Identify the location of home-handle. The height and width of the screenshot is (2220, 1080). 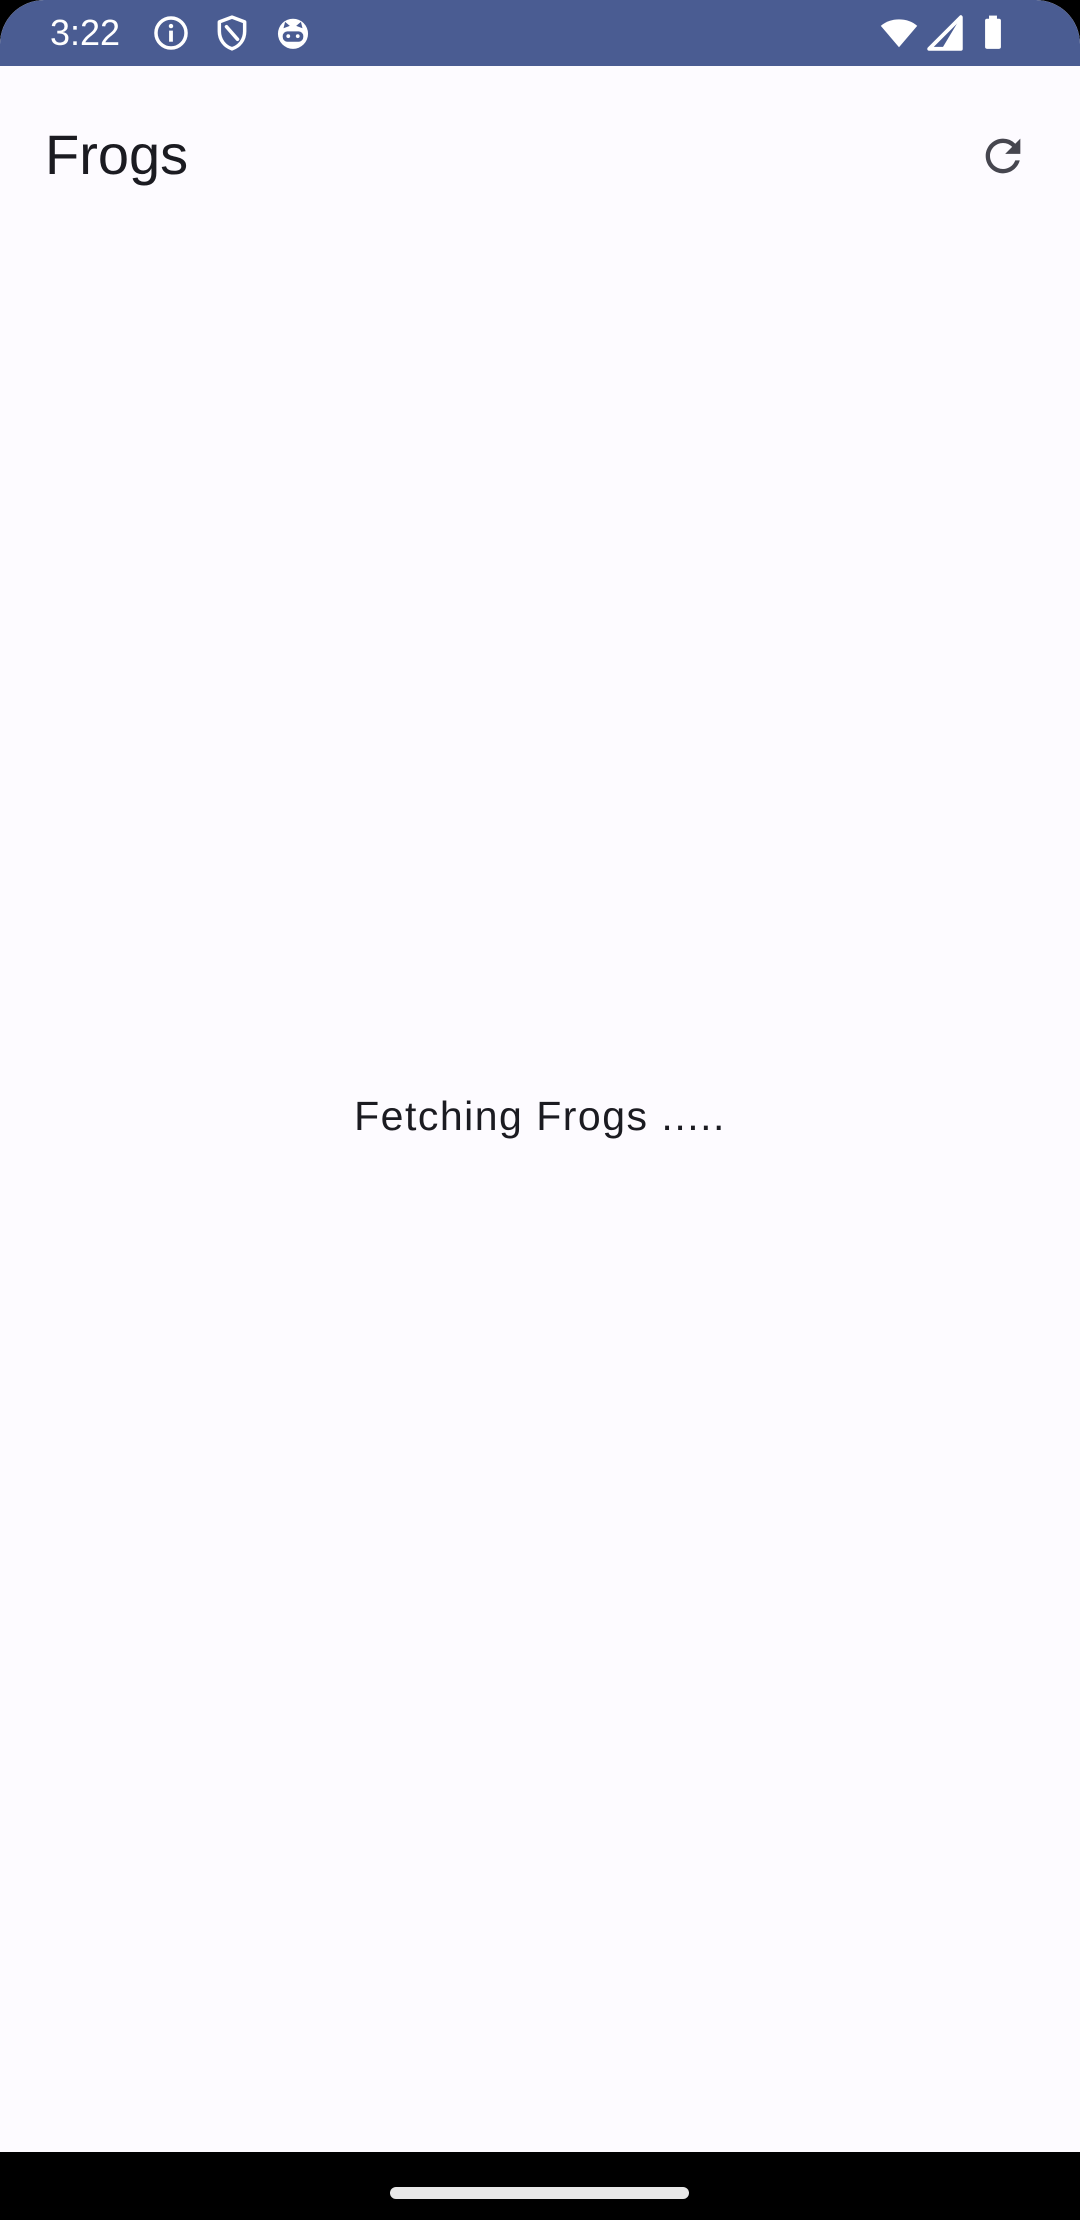
(539, 2193).